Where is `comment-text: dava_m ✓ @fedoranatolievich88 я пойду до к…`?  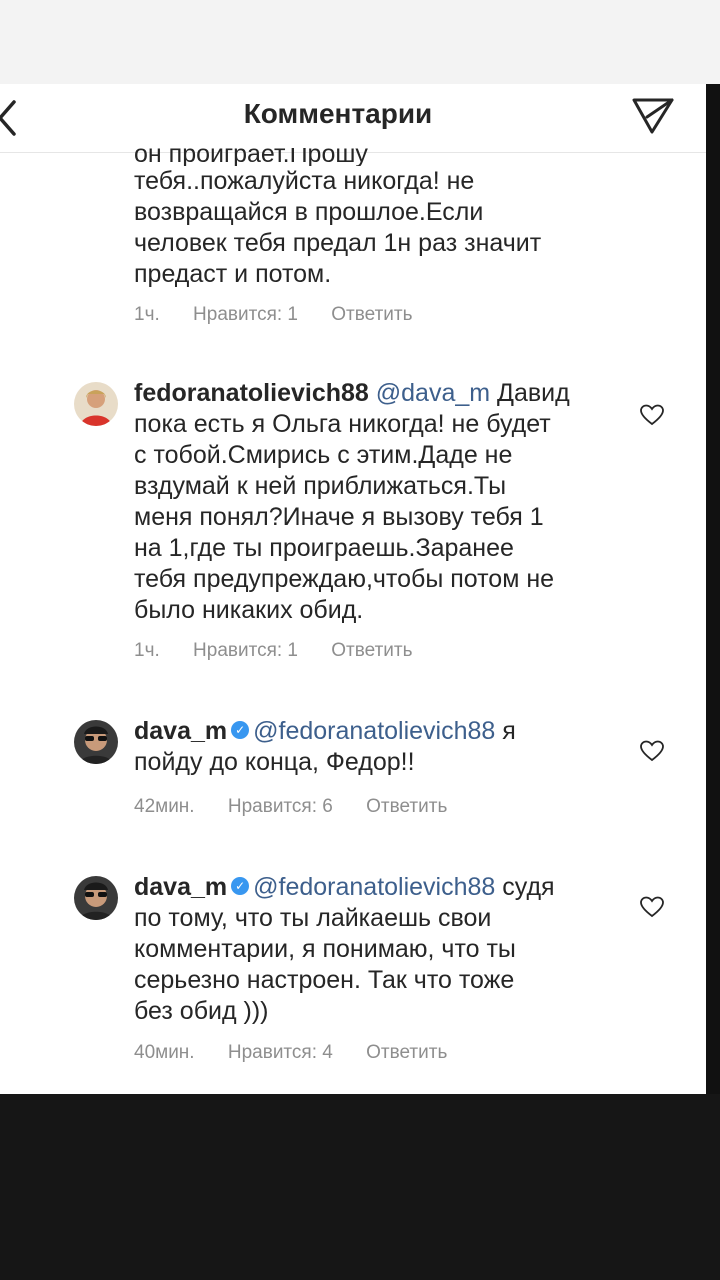
comment-text: dava_m ✓ @fedoranatolievich88 я пойду до к… is located at coordinates (325, 746).